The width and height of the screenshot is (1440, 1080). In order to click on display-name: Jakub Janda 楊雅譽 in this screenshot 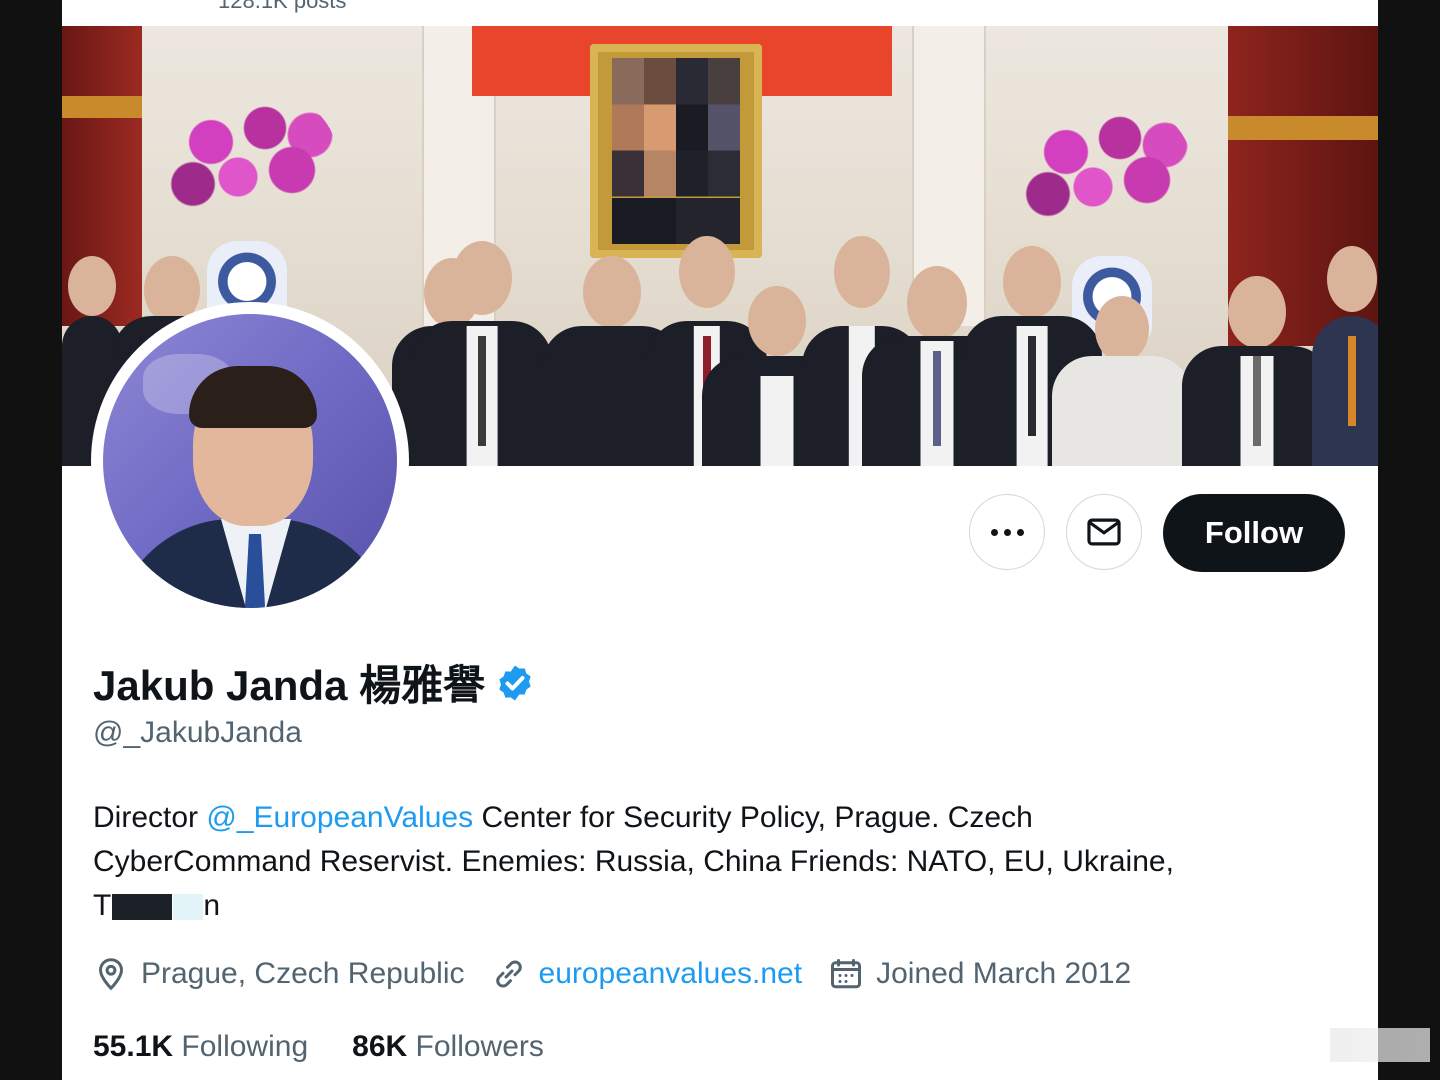, I will do `click(289, 685)`.